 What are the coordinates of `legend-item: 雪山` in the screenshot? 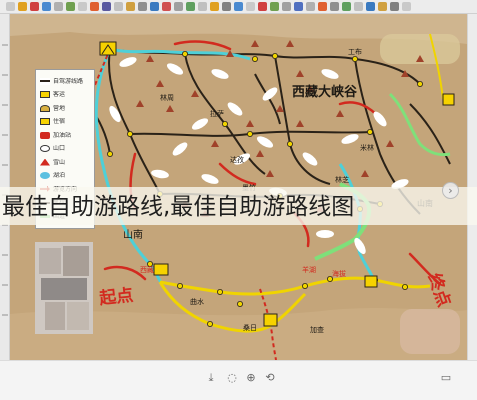 It's located at (67, 162).